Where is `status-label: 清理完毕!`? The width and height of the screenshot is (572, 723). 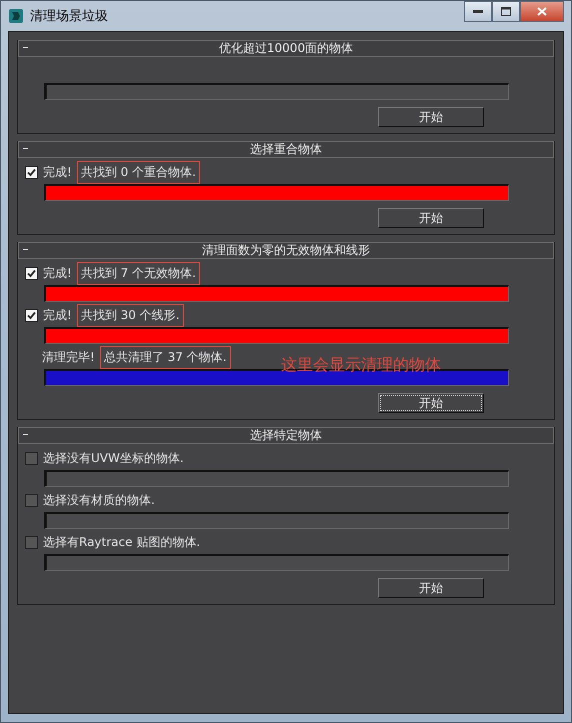 status-label: 清理完毕! is located at coordinates (68, 357).